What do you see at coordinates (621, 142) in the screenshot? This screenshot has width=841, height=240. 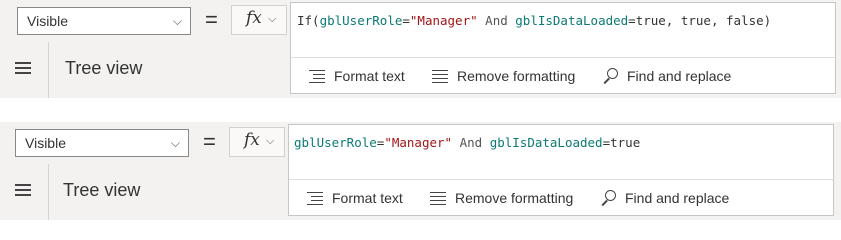 I see `formula-token: =true` at bounding box center [621, 142].